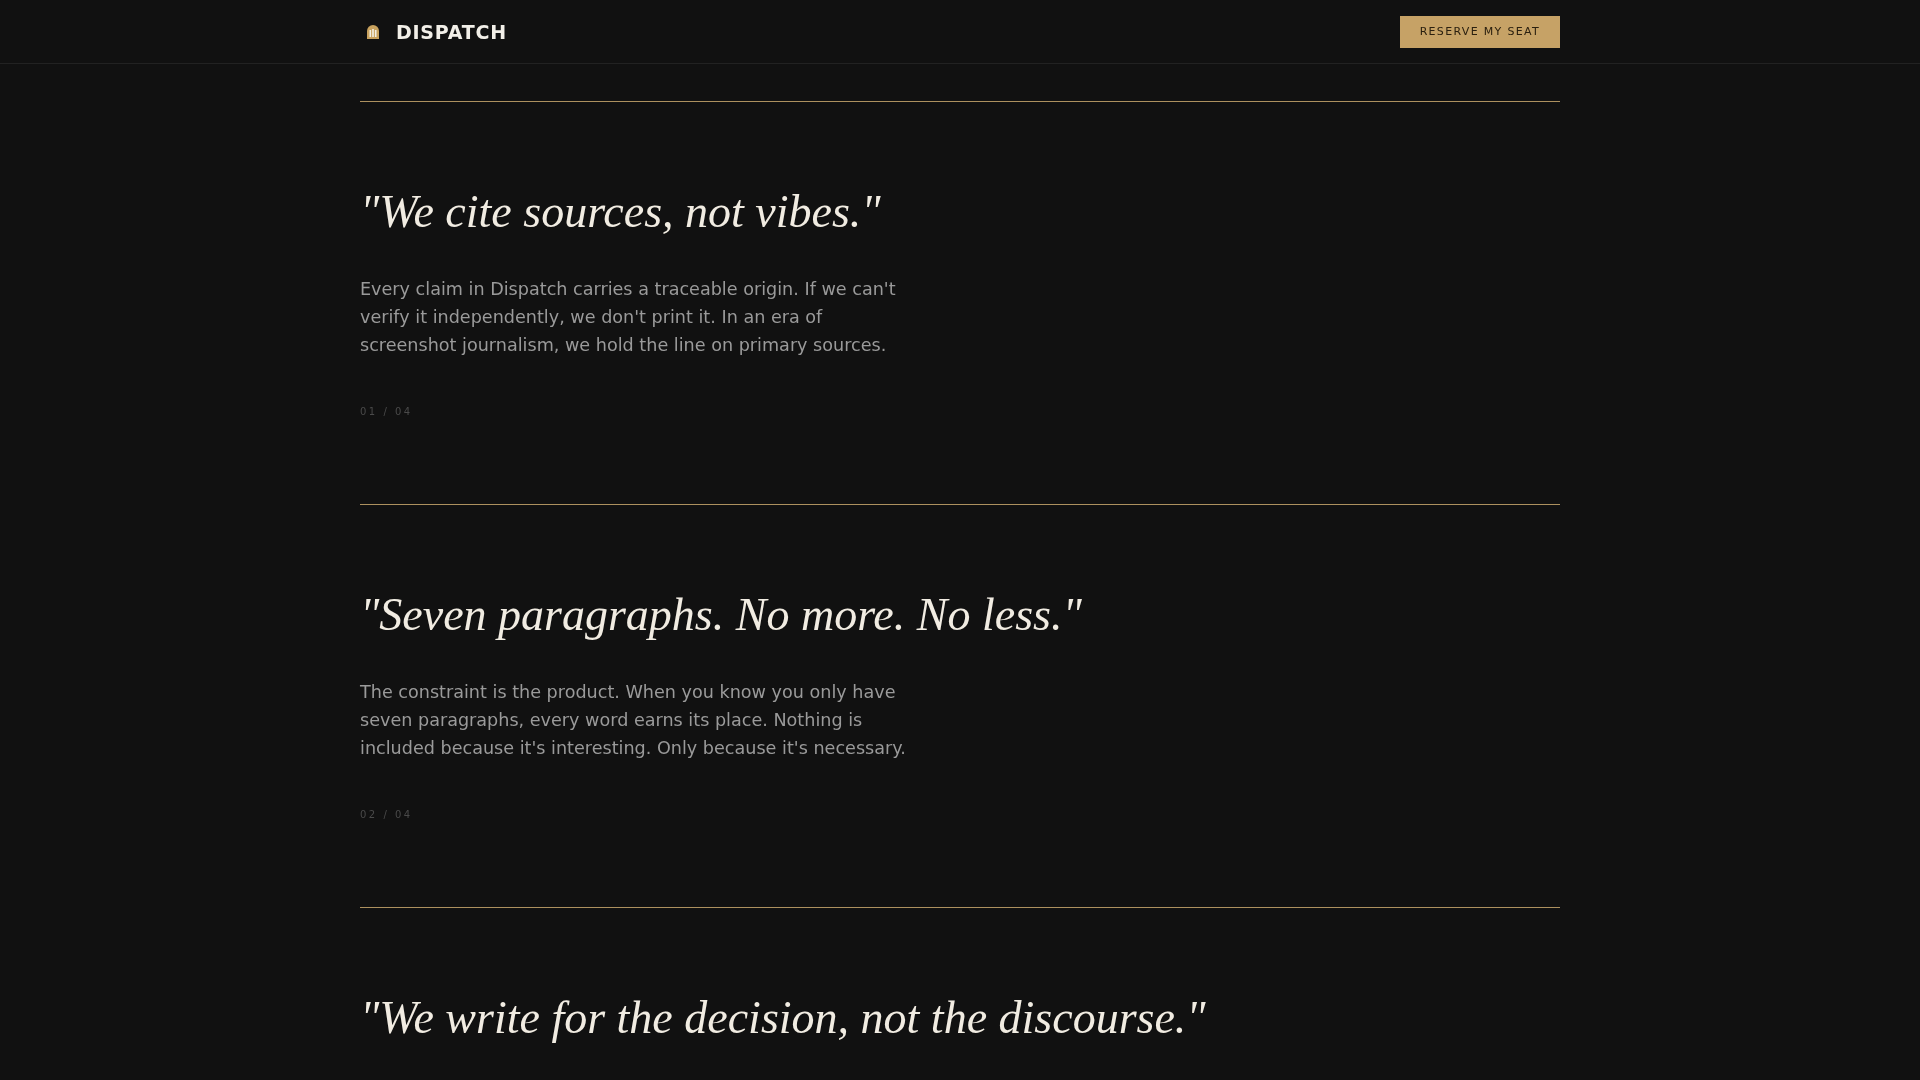  I want to click on item-counter: 02 / 04, so click(386, 815).